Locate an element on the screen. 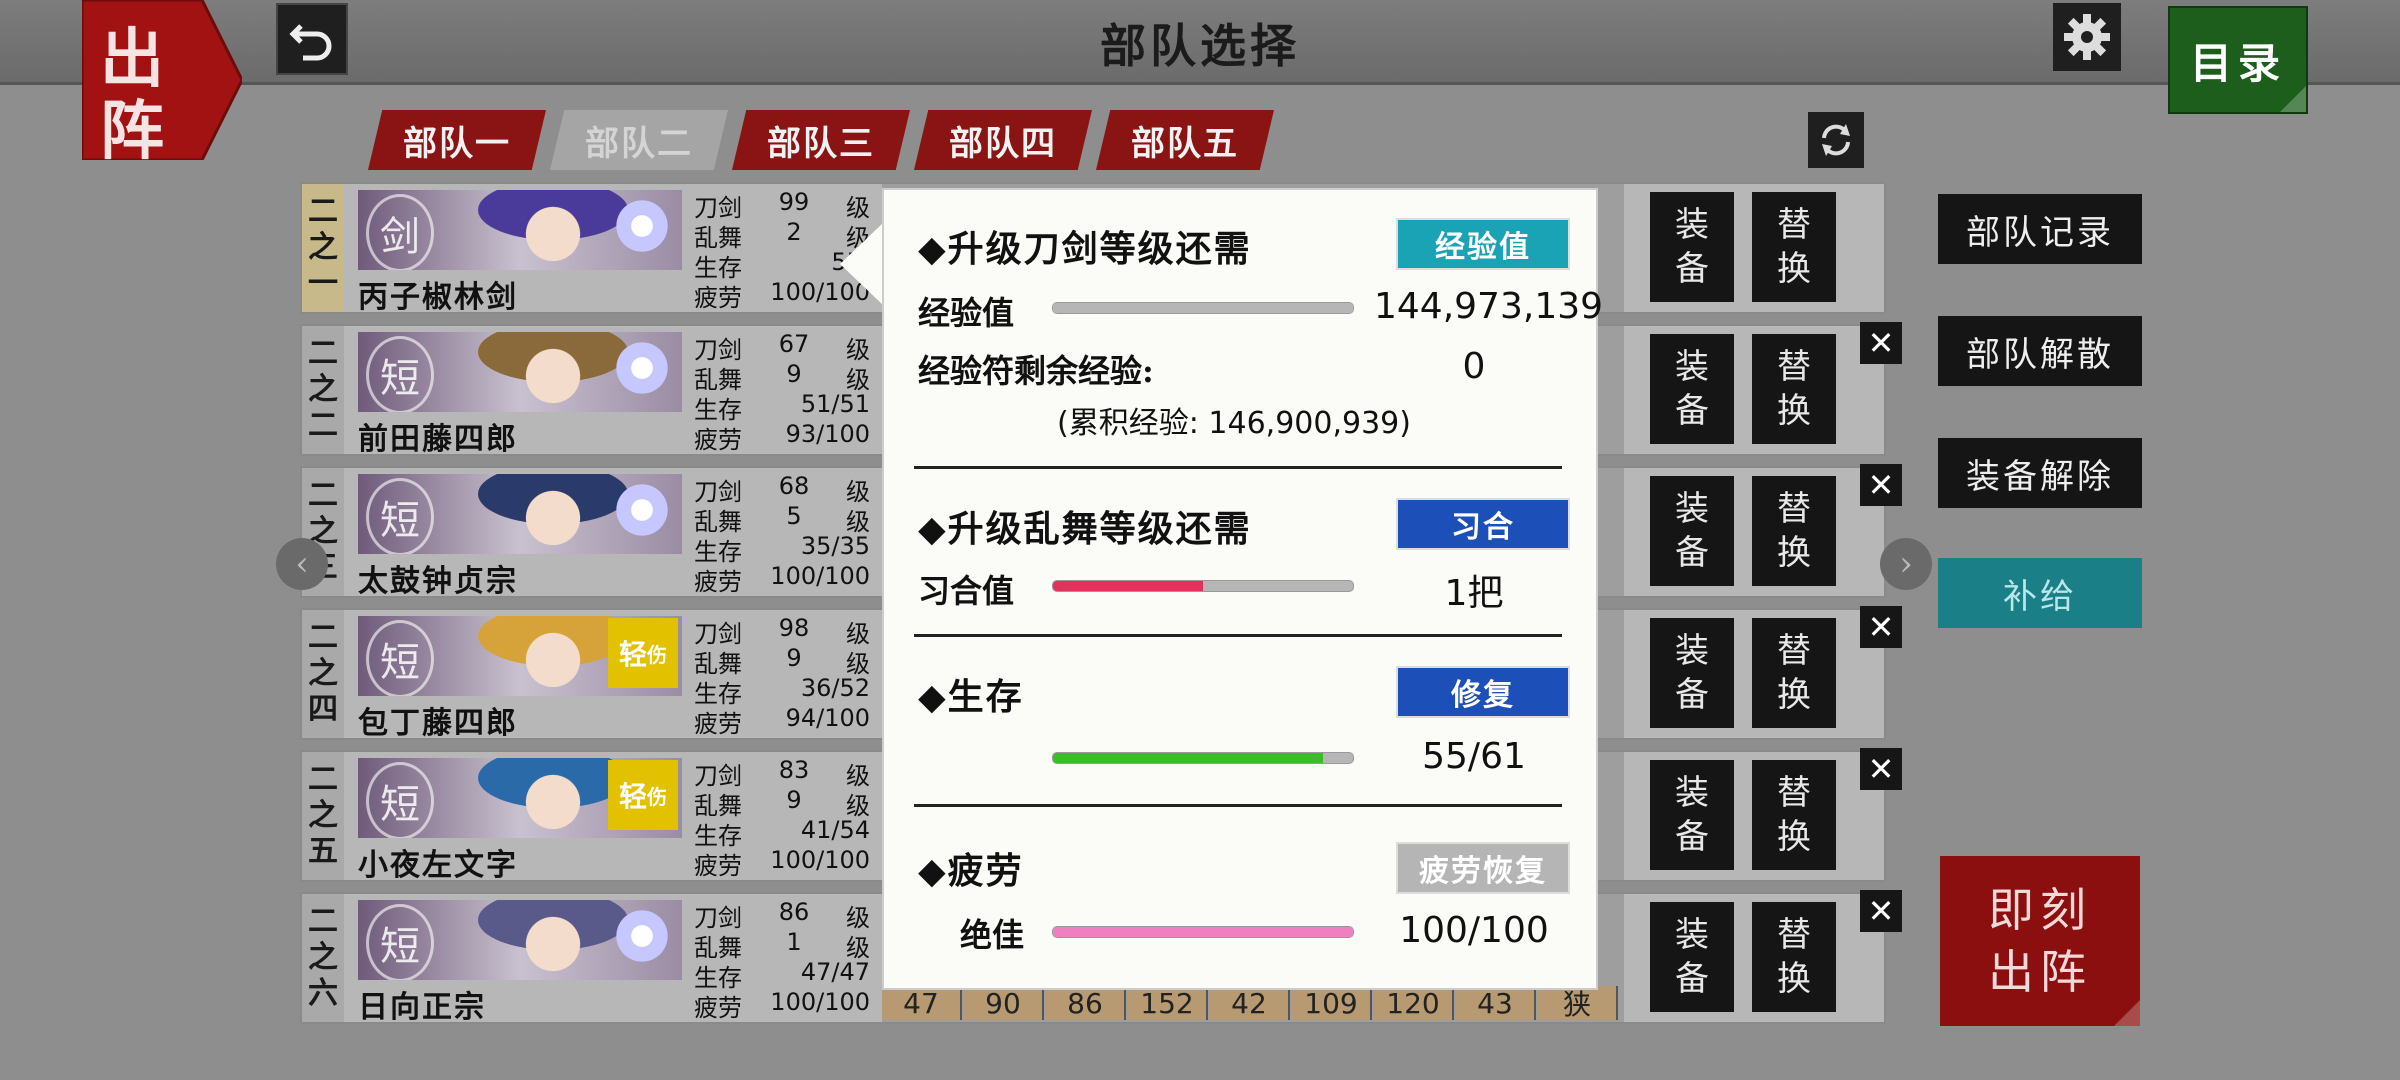  member-name: 日向正宗 is located at coordinates (422, 1007).